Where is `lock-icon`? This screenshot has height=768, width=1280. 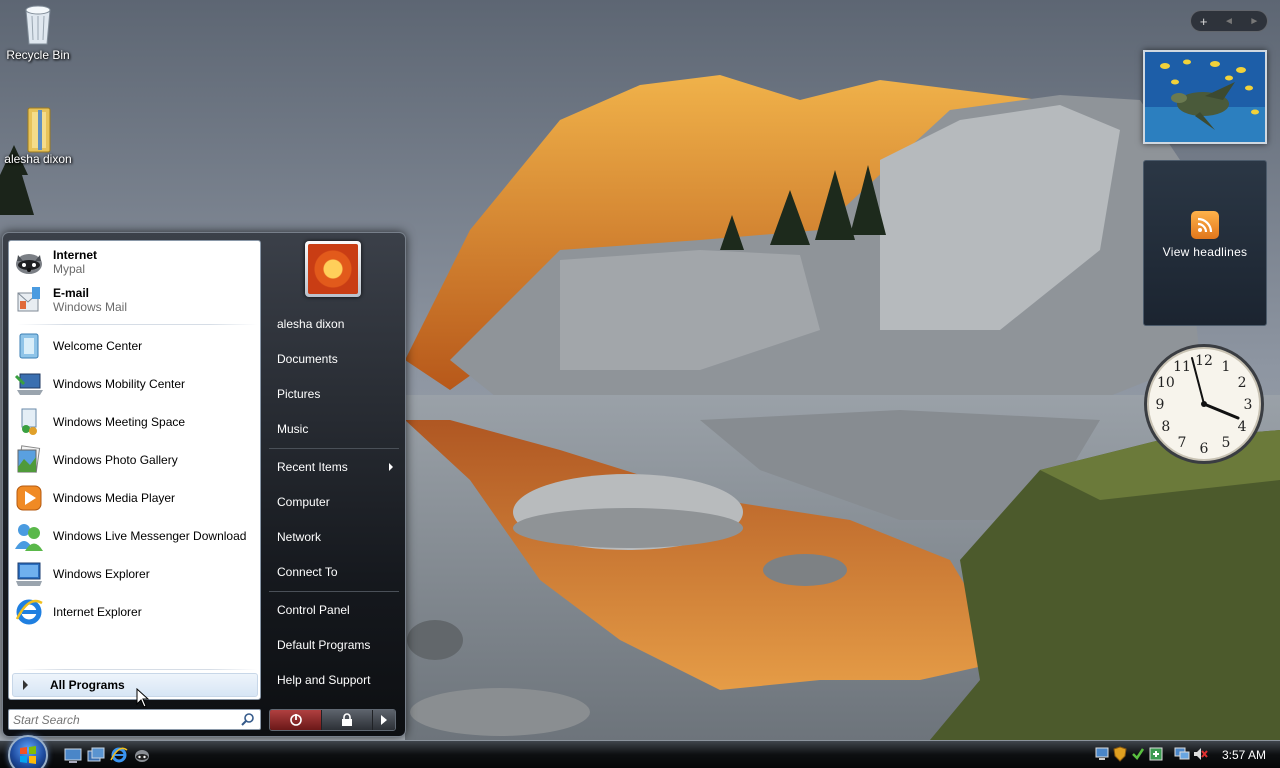
lock-icon is located at coordinates (347, 719).